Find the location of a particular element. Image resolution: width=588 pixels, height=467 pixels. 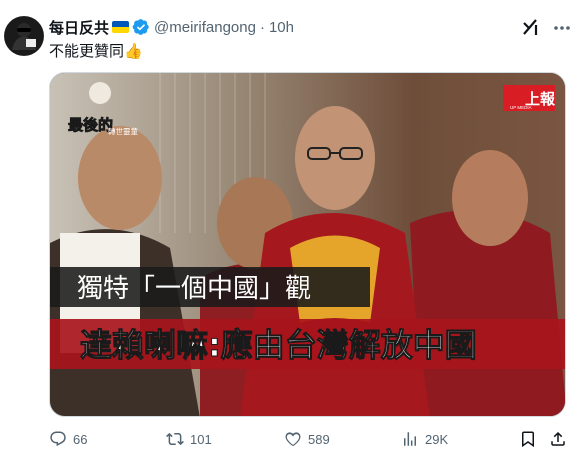

like-button: 589 is located at coordinates (307, 439).